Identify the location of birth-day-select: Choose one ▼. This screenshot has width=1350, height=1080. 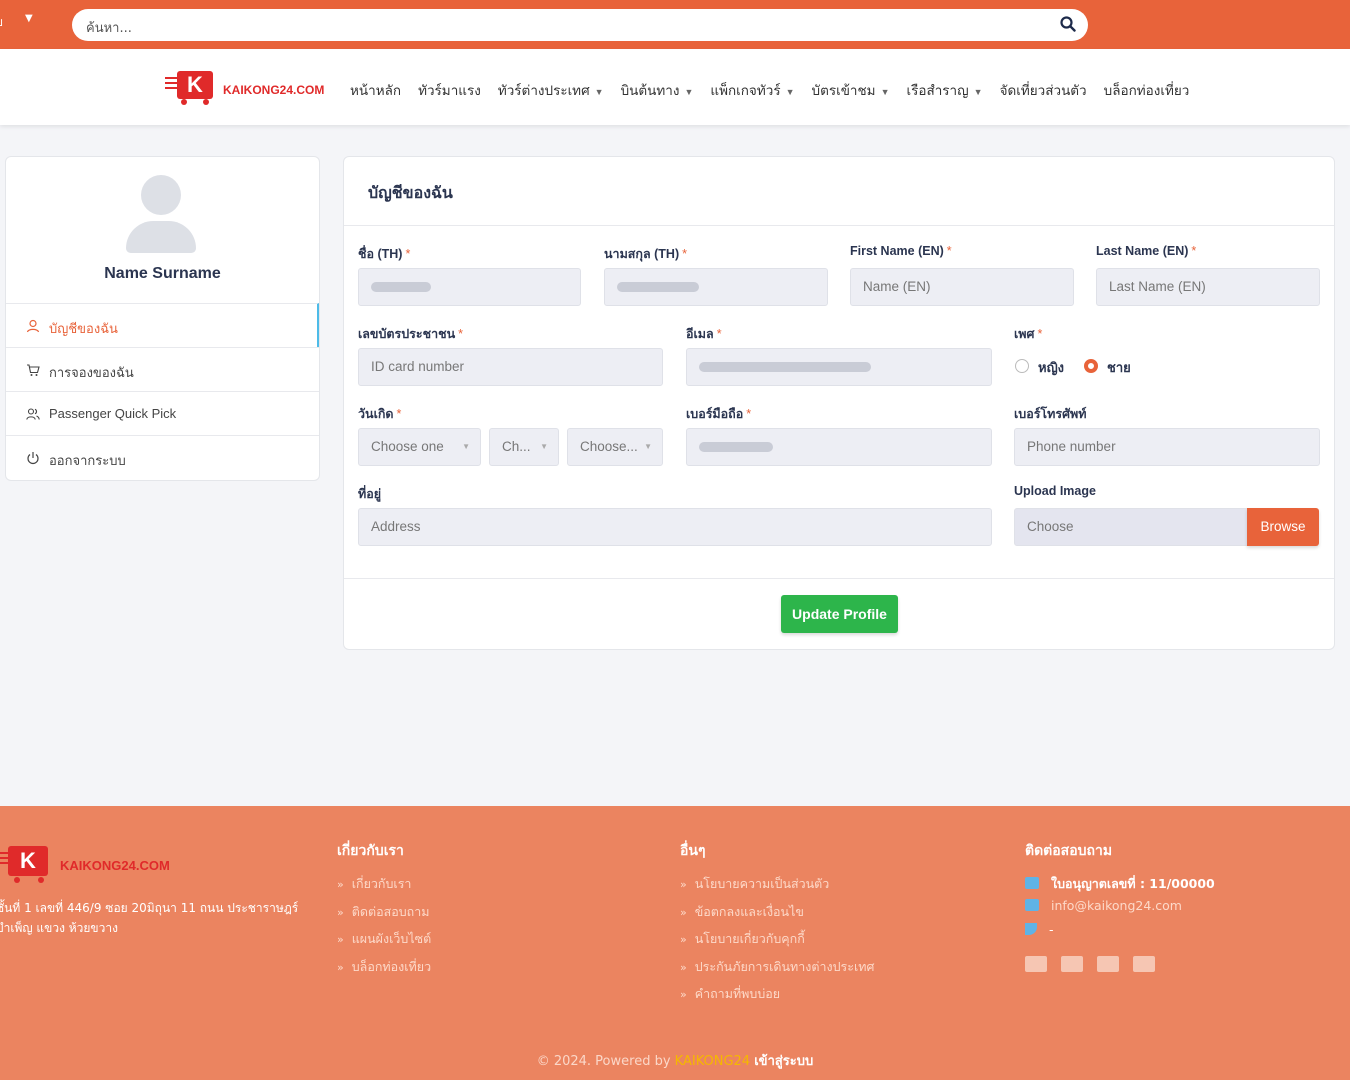
(419, 447).